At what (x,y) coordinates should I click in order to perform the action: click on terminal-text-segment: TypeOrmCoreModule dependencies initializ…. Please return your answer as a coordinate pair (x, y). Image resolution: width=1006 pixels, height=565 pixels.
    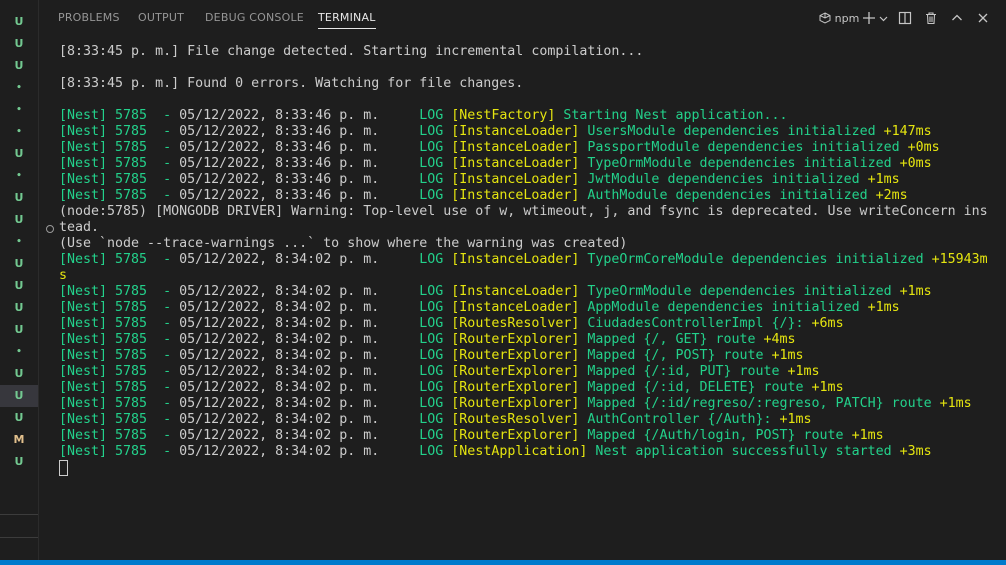
    Looking at the image, I should click on (759, 259).